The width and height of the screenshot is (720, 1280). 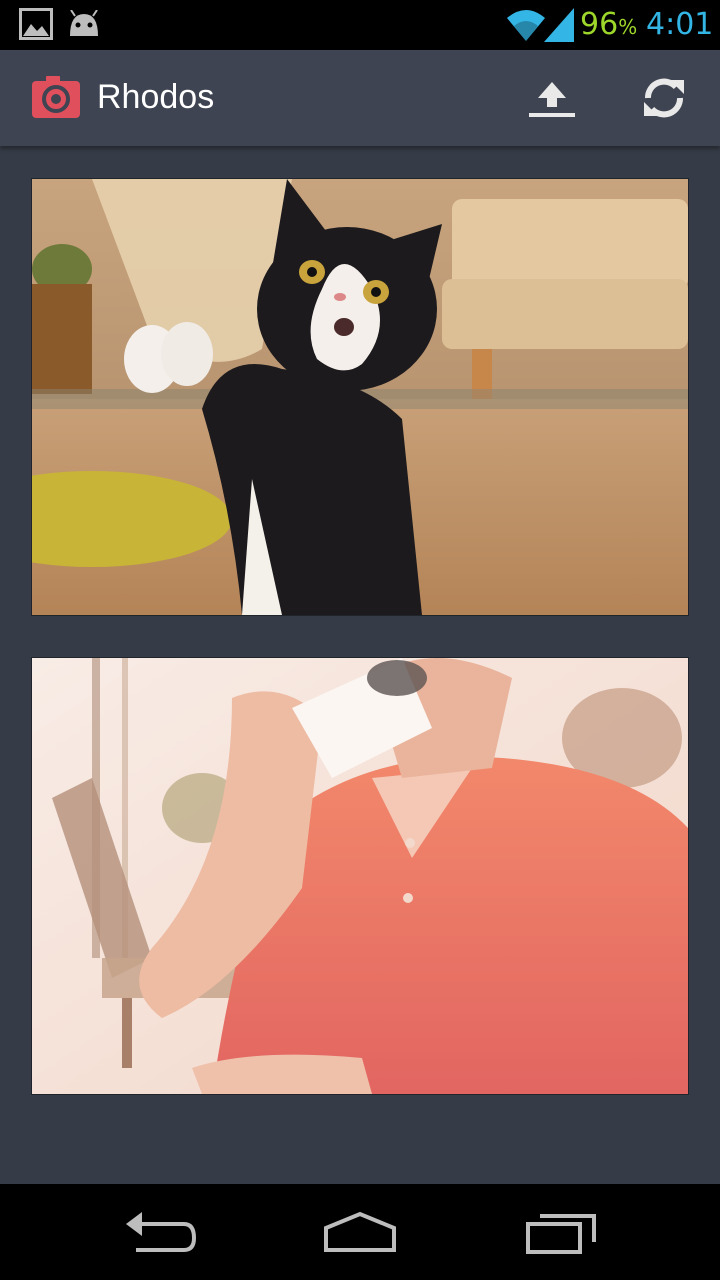 I want to click on action-bar: Rhodos, so click(x=360, y=98).